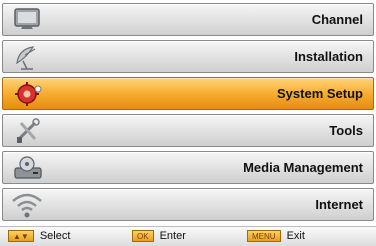  What do you see at coordinates (188, 93) in the screenshot?
I see `menu-item-system-setup: System Setup` at bounding box center [188, 93].